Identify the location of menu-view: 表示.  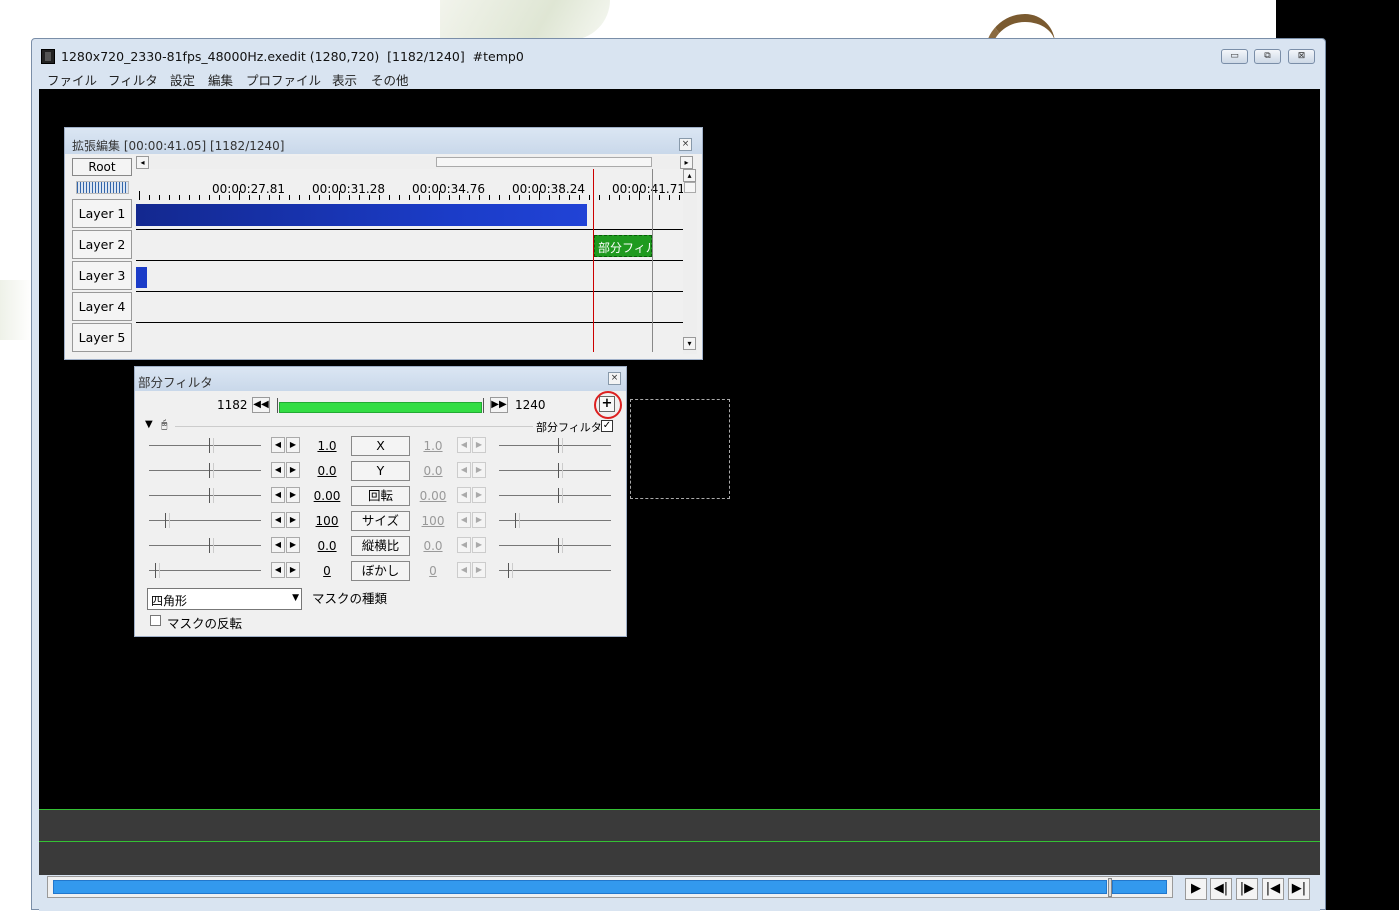
(344, 79).